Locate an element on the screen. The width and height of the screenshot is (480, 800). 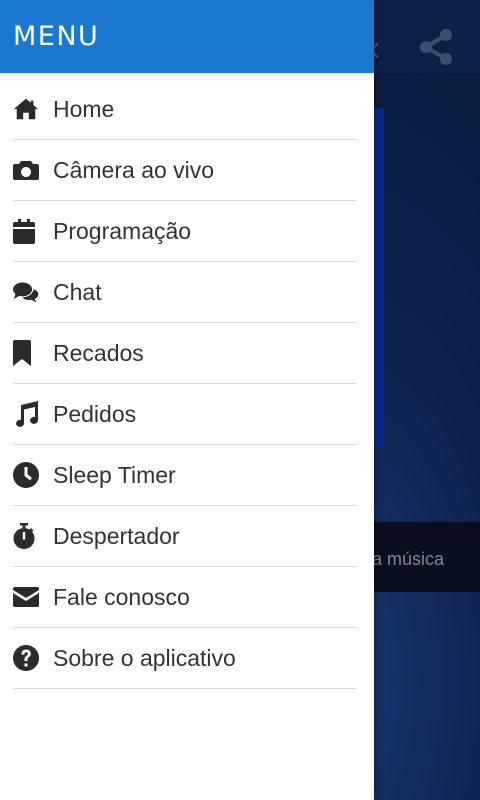
menu-item-label: Home is located at coordinates (84, 108).